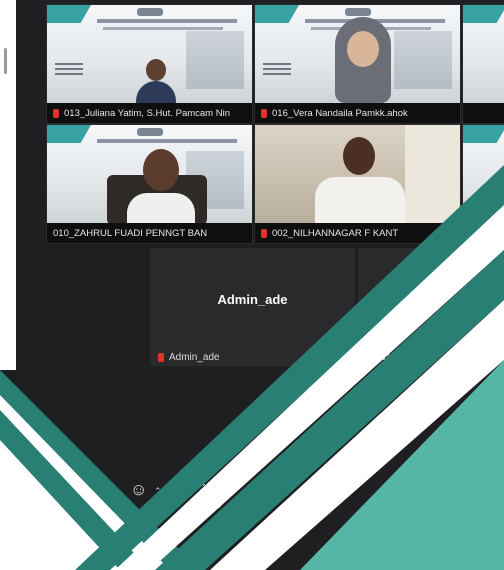 This screenshot has height=570, width=504. I want to click on apps-icon: ⬚, so click(209, 489).